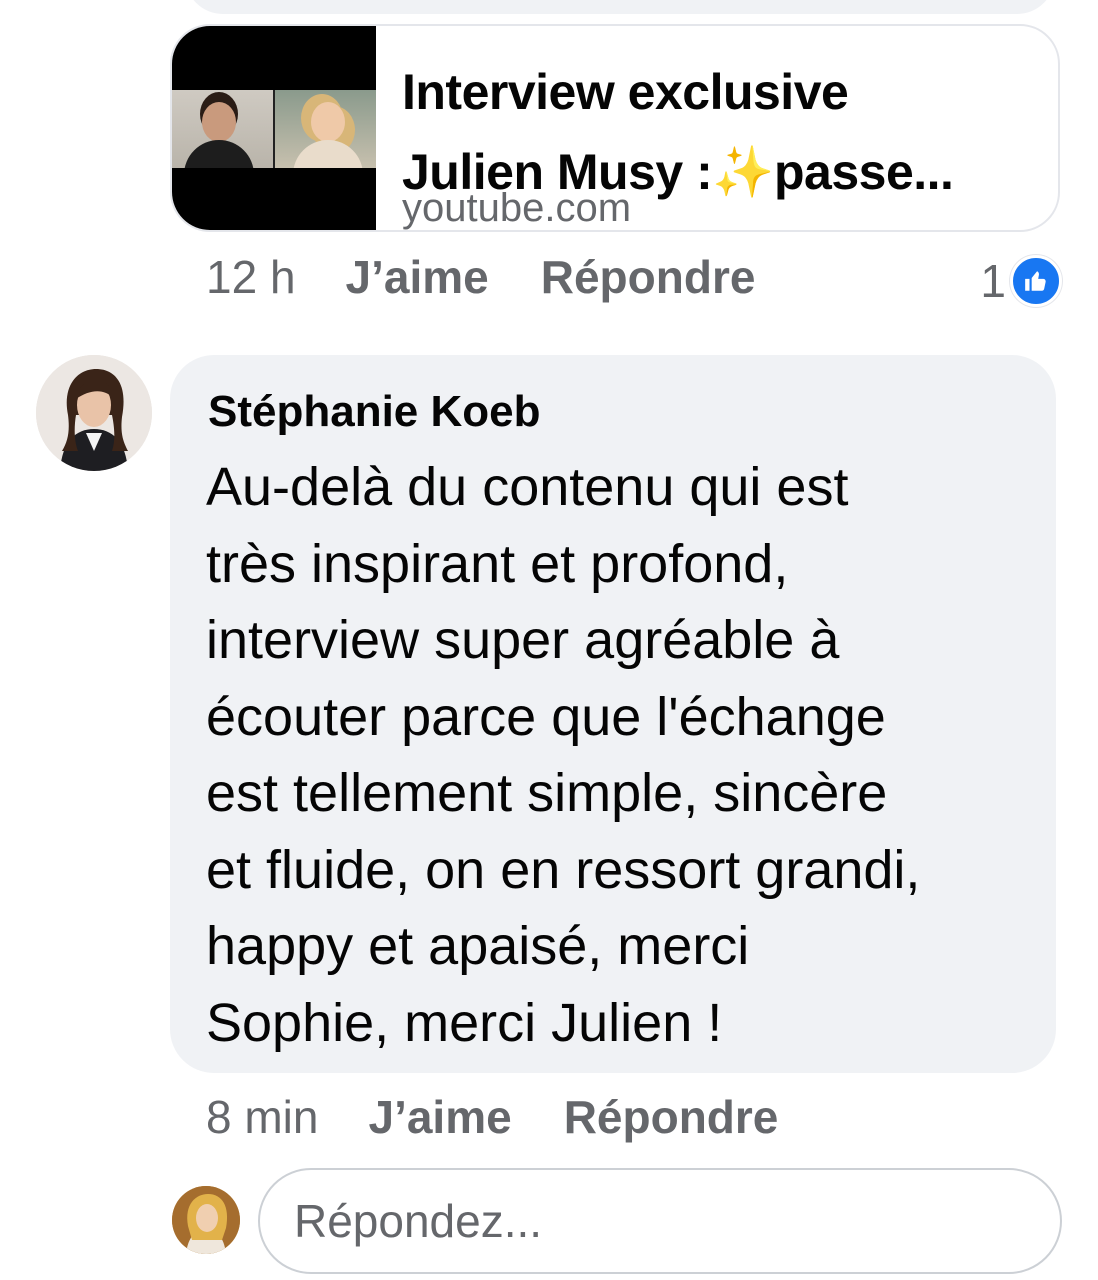 The height and width of the screenshot is (1280, 1098). I want to click on thumbnail-left-person, so click(223, 129).